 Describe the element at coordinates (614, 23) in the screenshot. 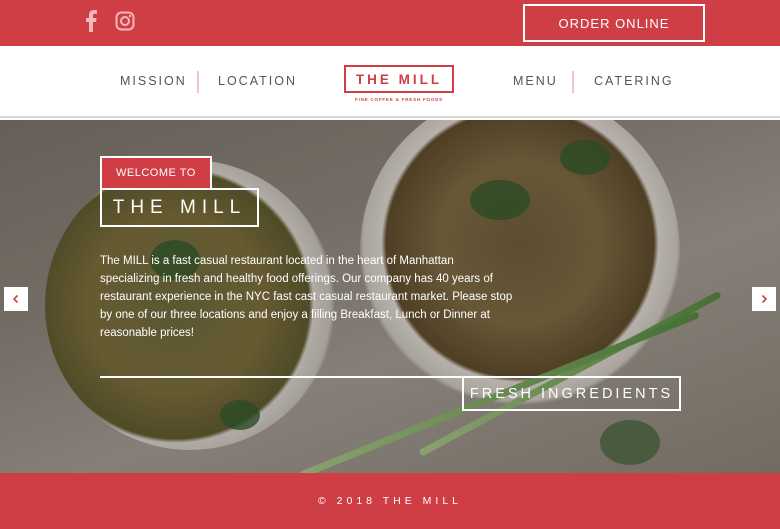

I see `order-online-button: ORDER ONLINE` at that location.